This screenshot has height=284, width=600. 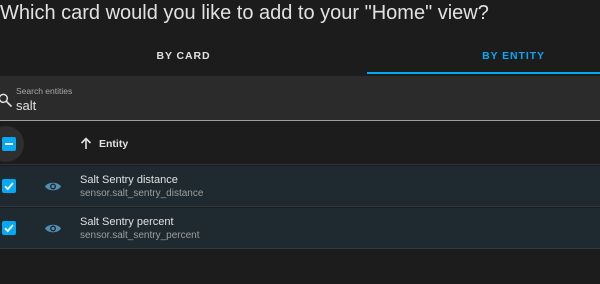 What do you see at coordinates (140, 235) in the screenshot?
I see `entity-id: sensor.salt_sentry_percent` at bounding box center [140, 235].